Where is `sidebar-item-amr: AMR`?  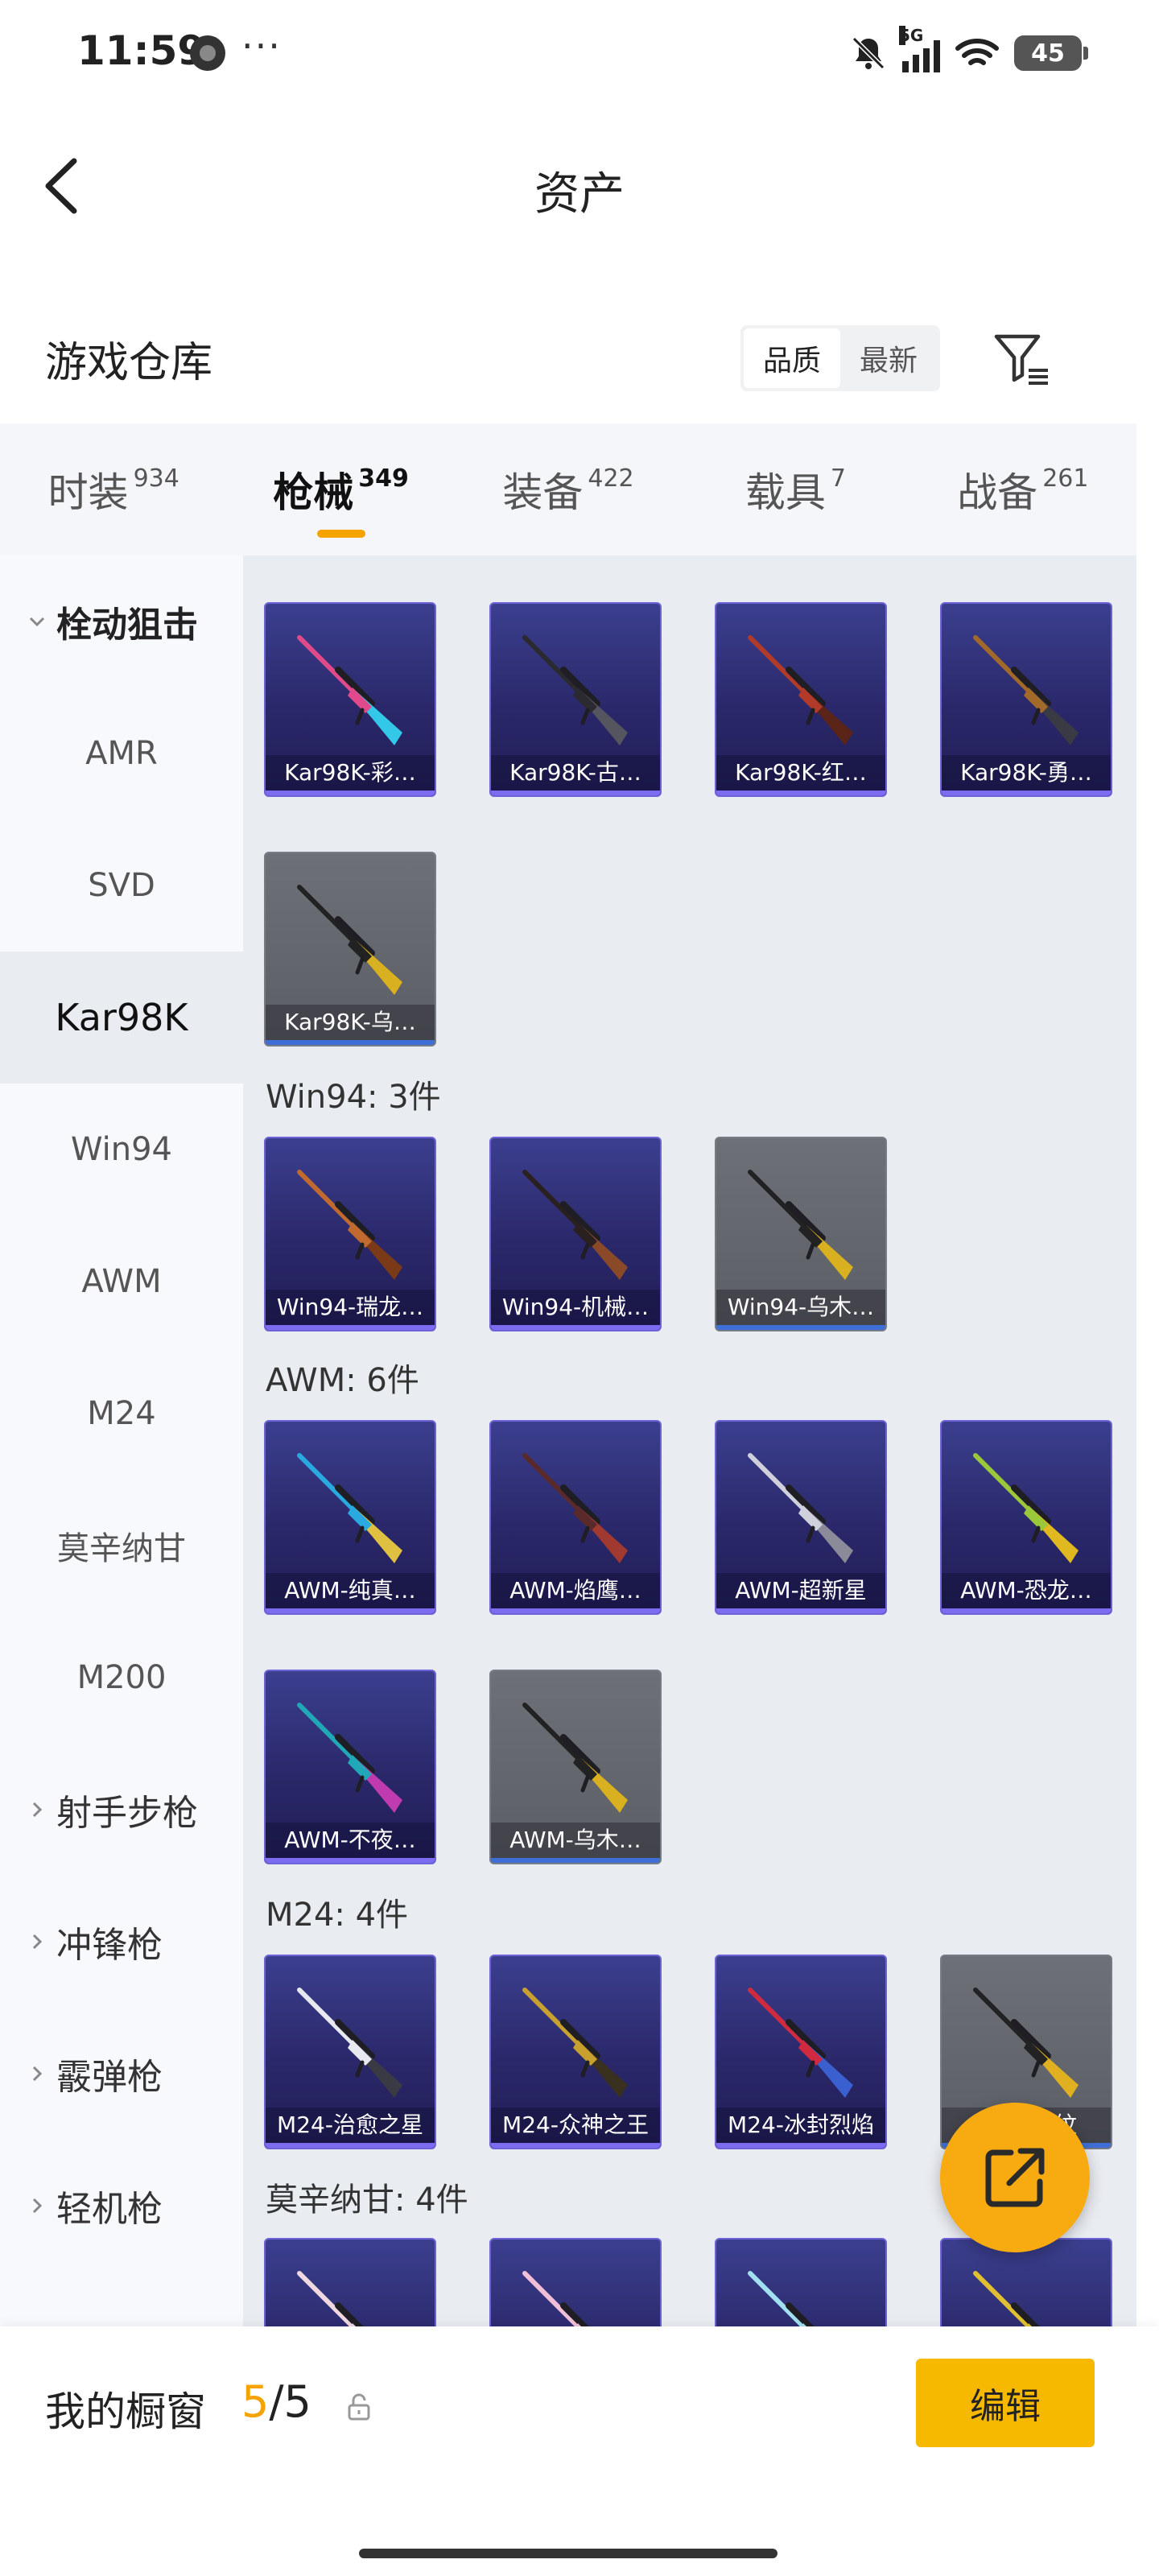
sidebar-item-amr: AMR is located at coordinates (121, 753).